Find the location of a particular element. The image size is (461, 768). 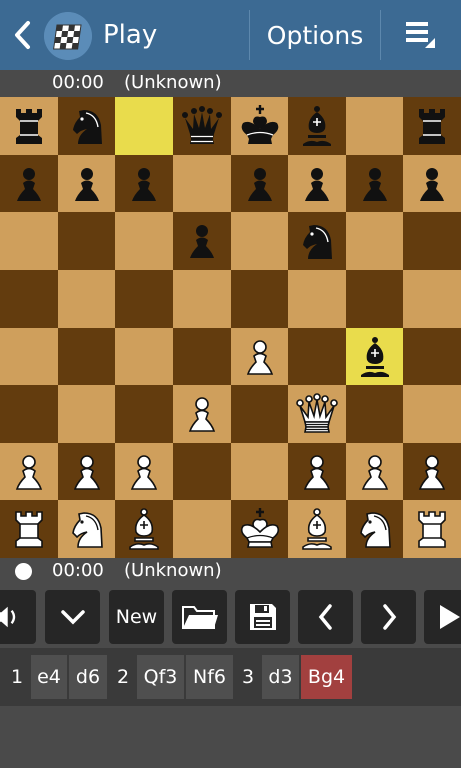

speaker-icon is located at coordinates (8, 617).